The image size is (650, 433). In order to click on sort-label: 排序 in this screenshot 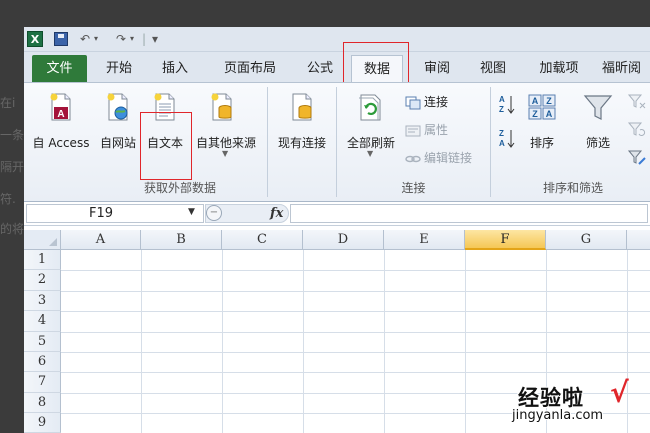, I will do `click(541, 143)`.